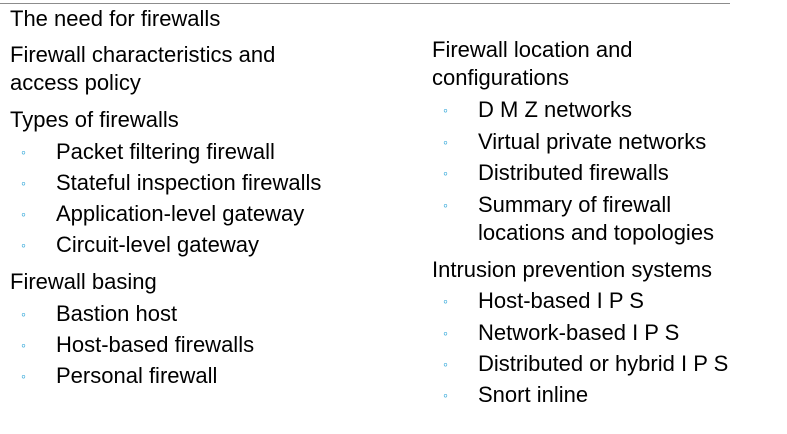  I want to click on heading-need-for-firewalls: The need for firewalls, so click(115, 18).